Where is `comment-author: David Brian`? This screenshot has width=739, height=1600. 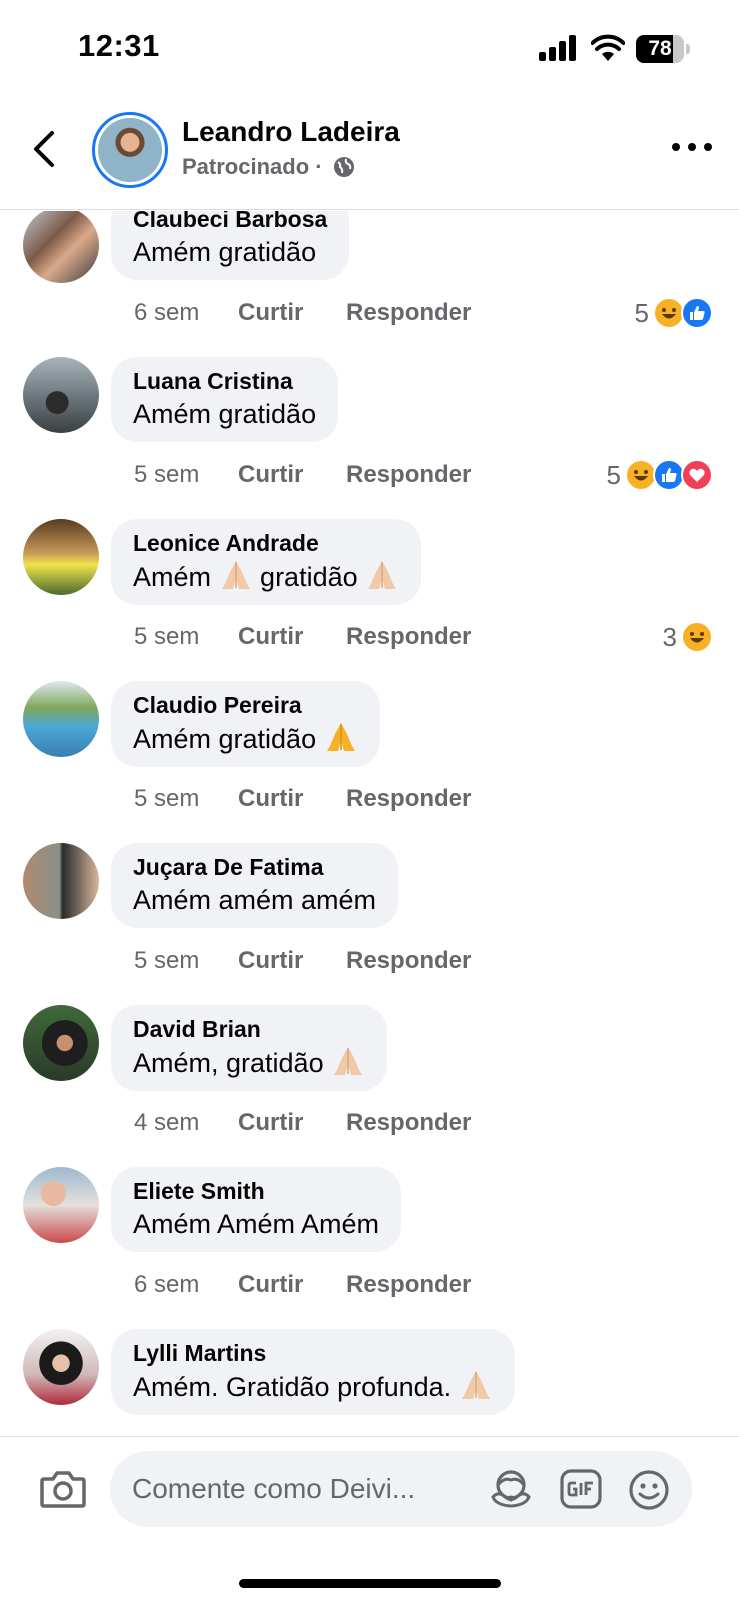
comment-author: David Brian is located at coordinates (249, 1029).